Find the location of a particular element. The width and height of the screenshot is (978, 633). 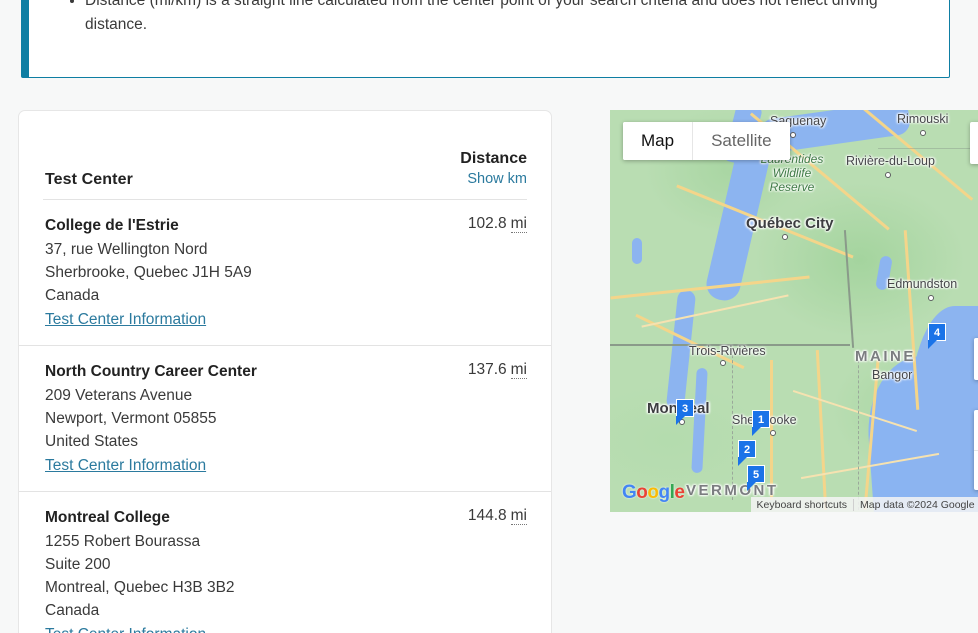

street-view-pegman-button is located at coordinates (976, 359).